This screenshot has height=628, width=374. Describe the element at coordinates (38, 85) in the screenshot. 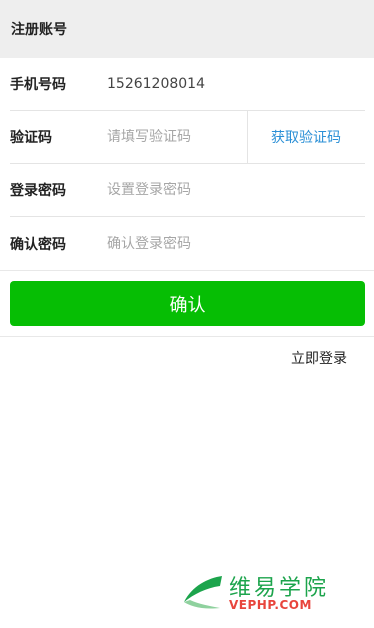

I see `phone-label: 手机号码` at that location.